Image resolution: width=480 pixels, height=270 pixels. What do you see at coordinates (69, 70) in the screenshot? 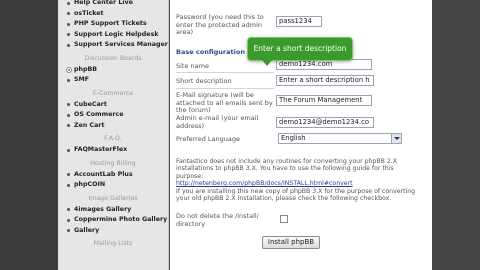
I see `radio-selected-icon` at bounding box center [69, 70].